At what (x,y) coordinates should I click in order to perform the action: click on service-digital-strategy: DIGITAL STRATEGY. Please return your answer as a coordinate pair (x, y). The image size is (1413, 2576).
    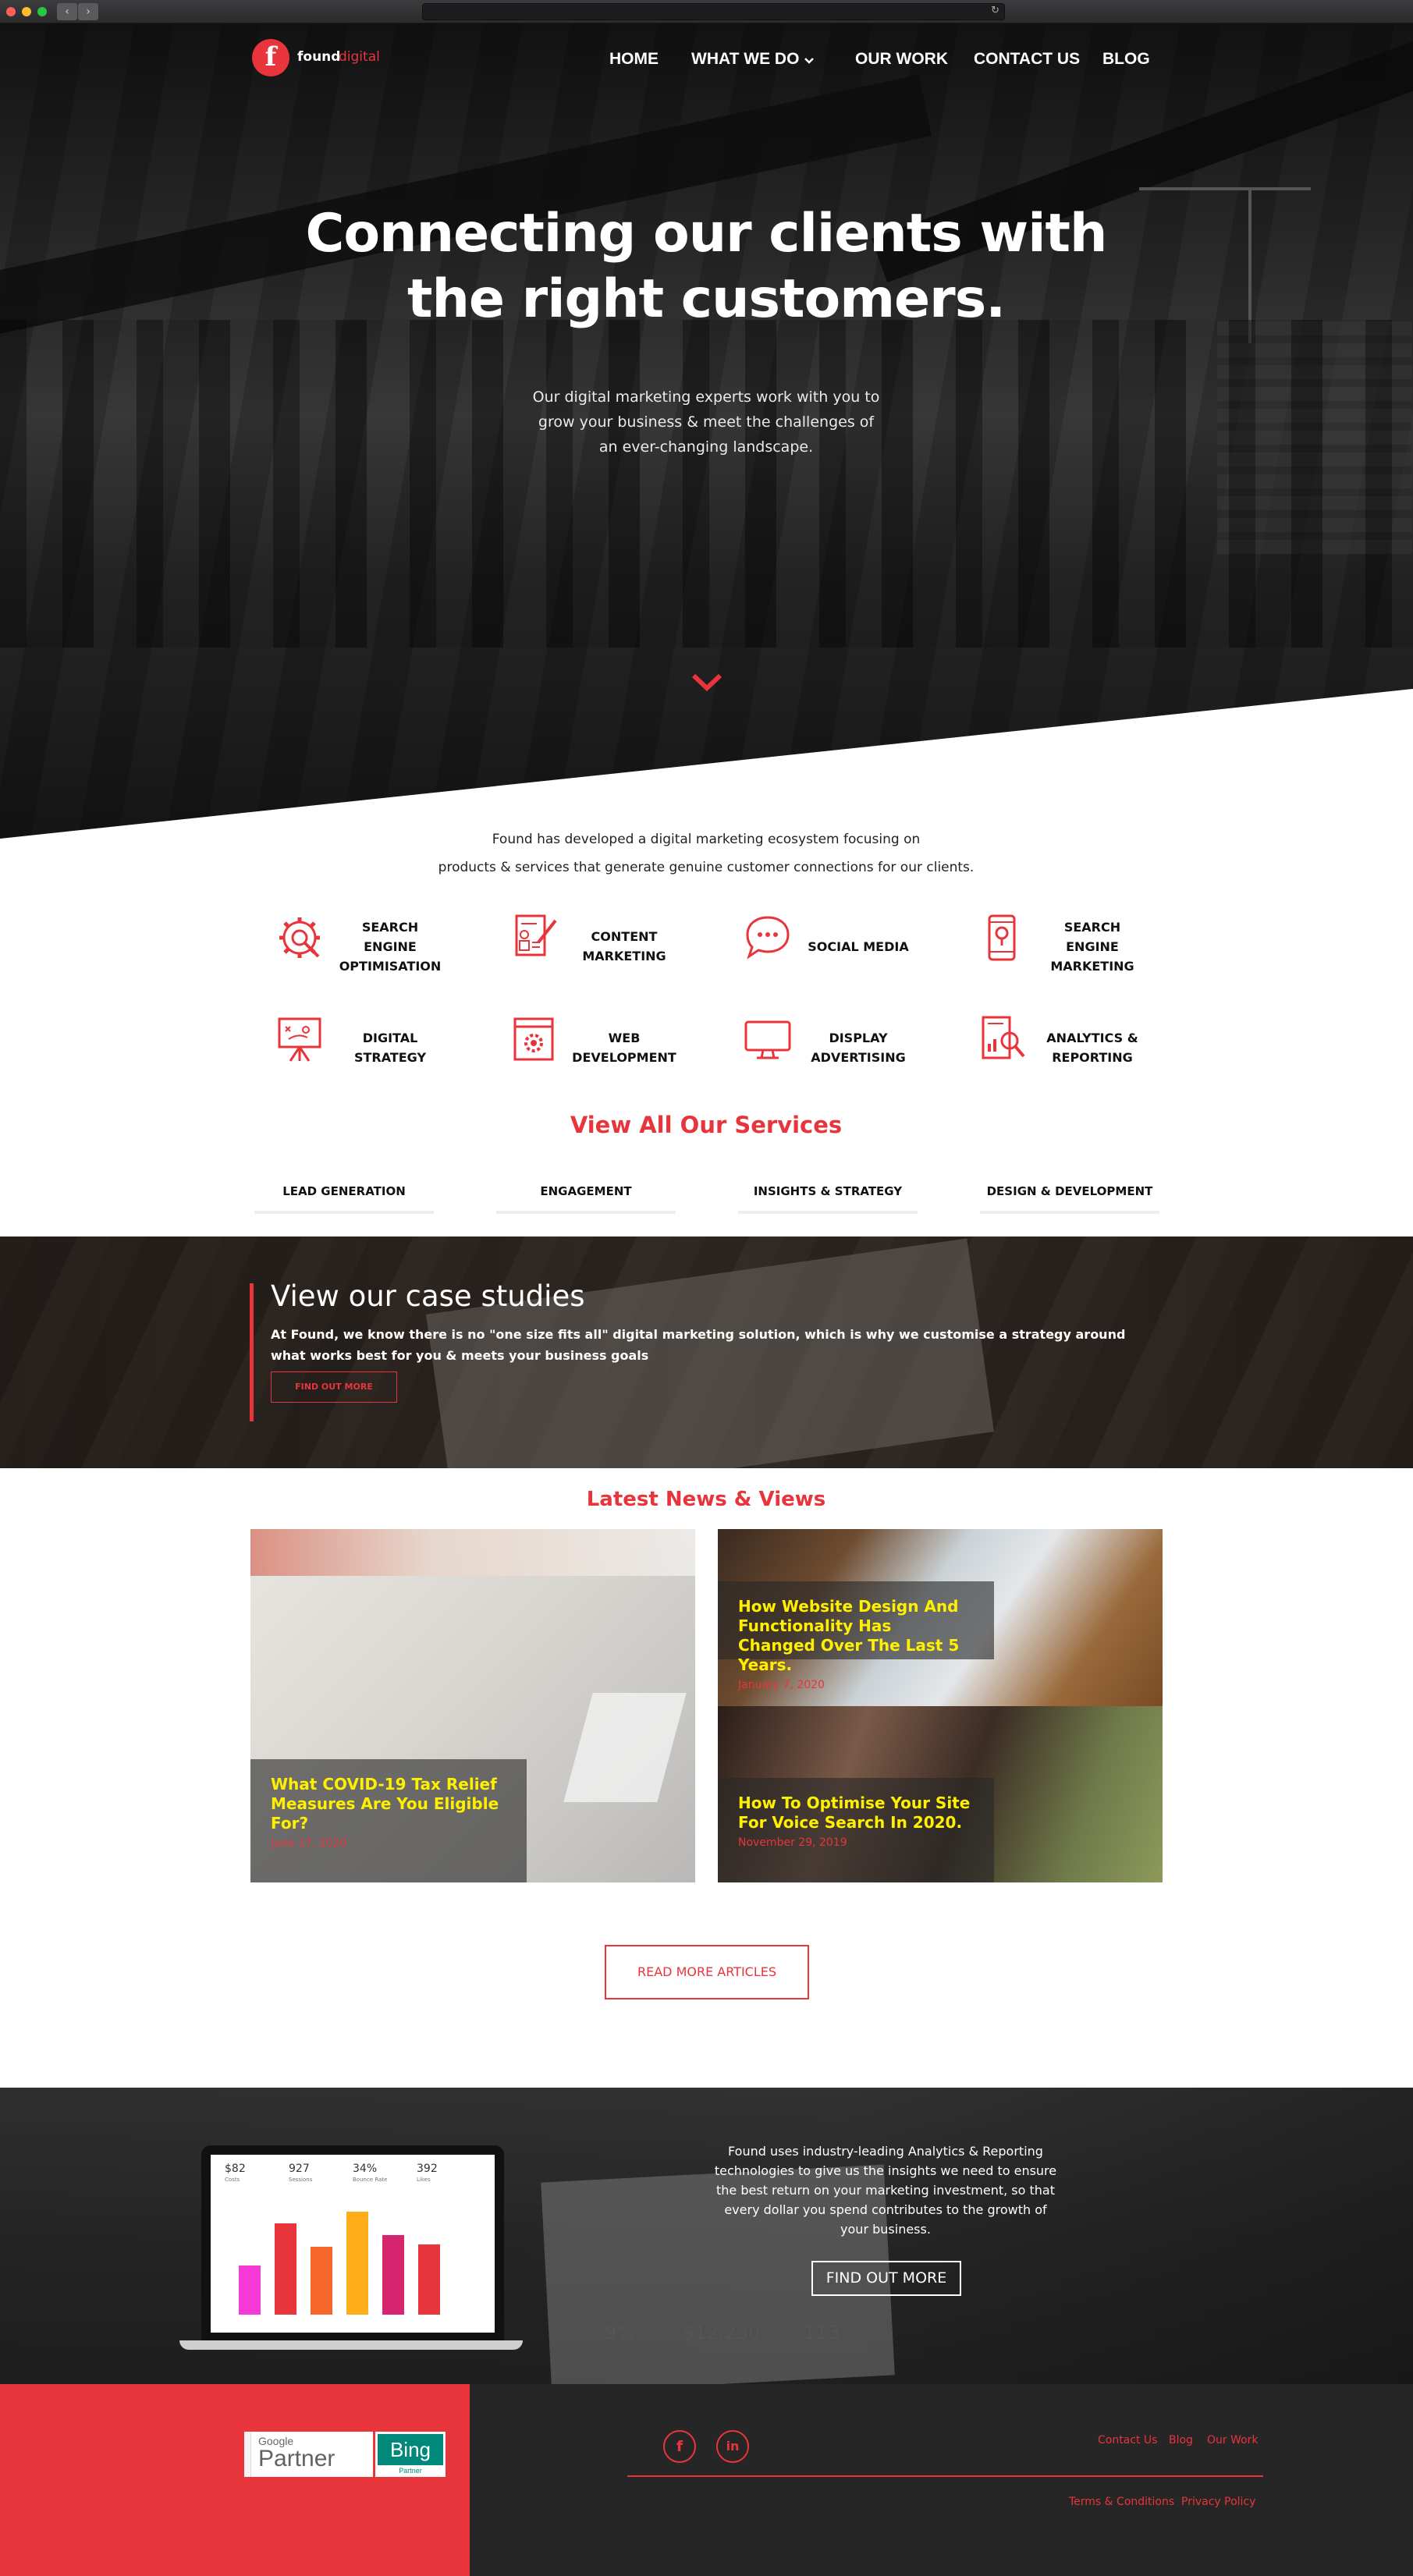
    Looking at the image, I should click on (374, 1048).